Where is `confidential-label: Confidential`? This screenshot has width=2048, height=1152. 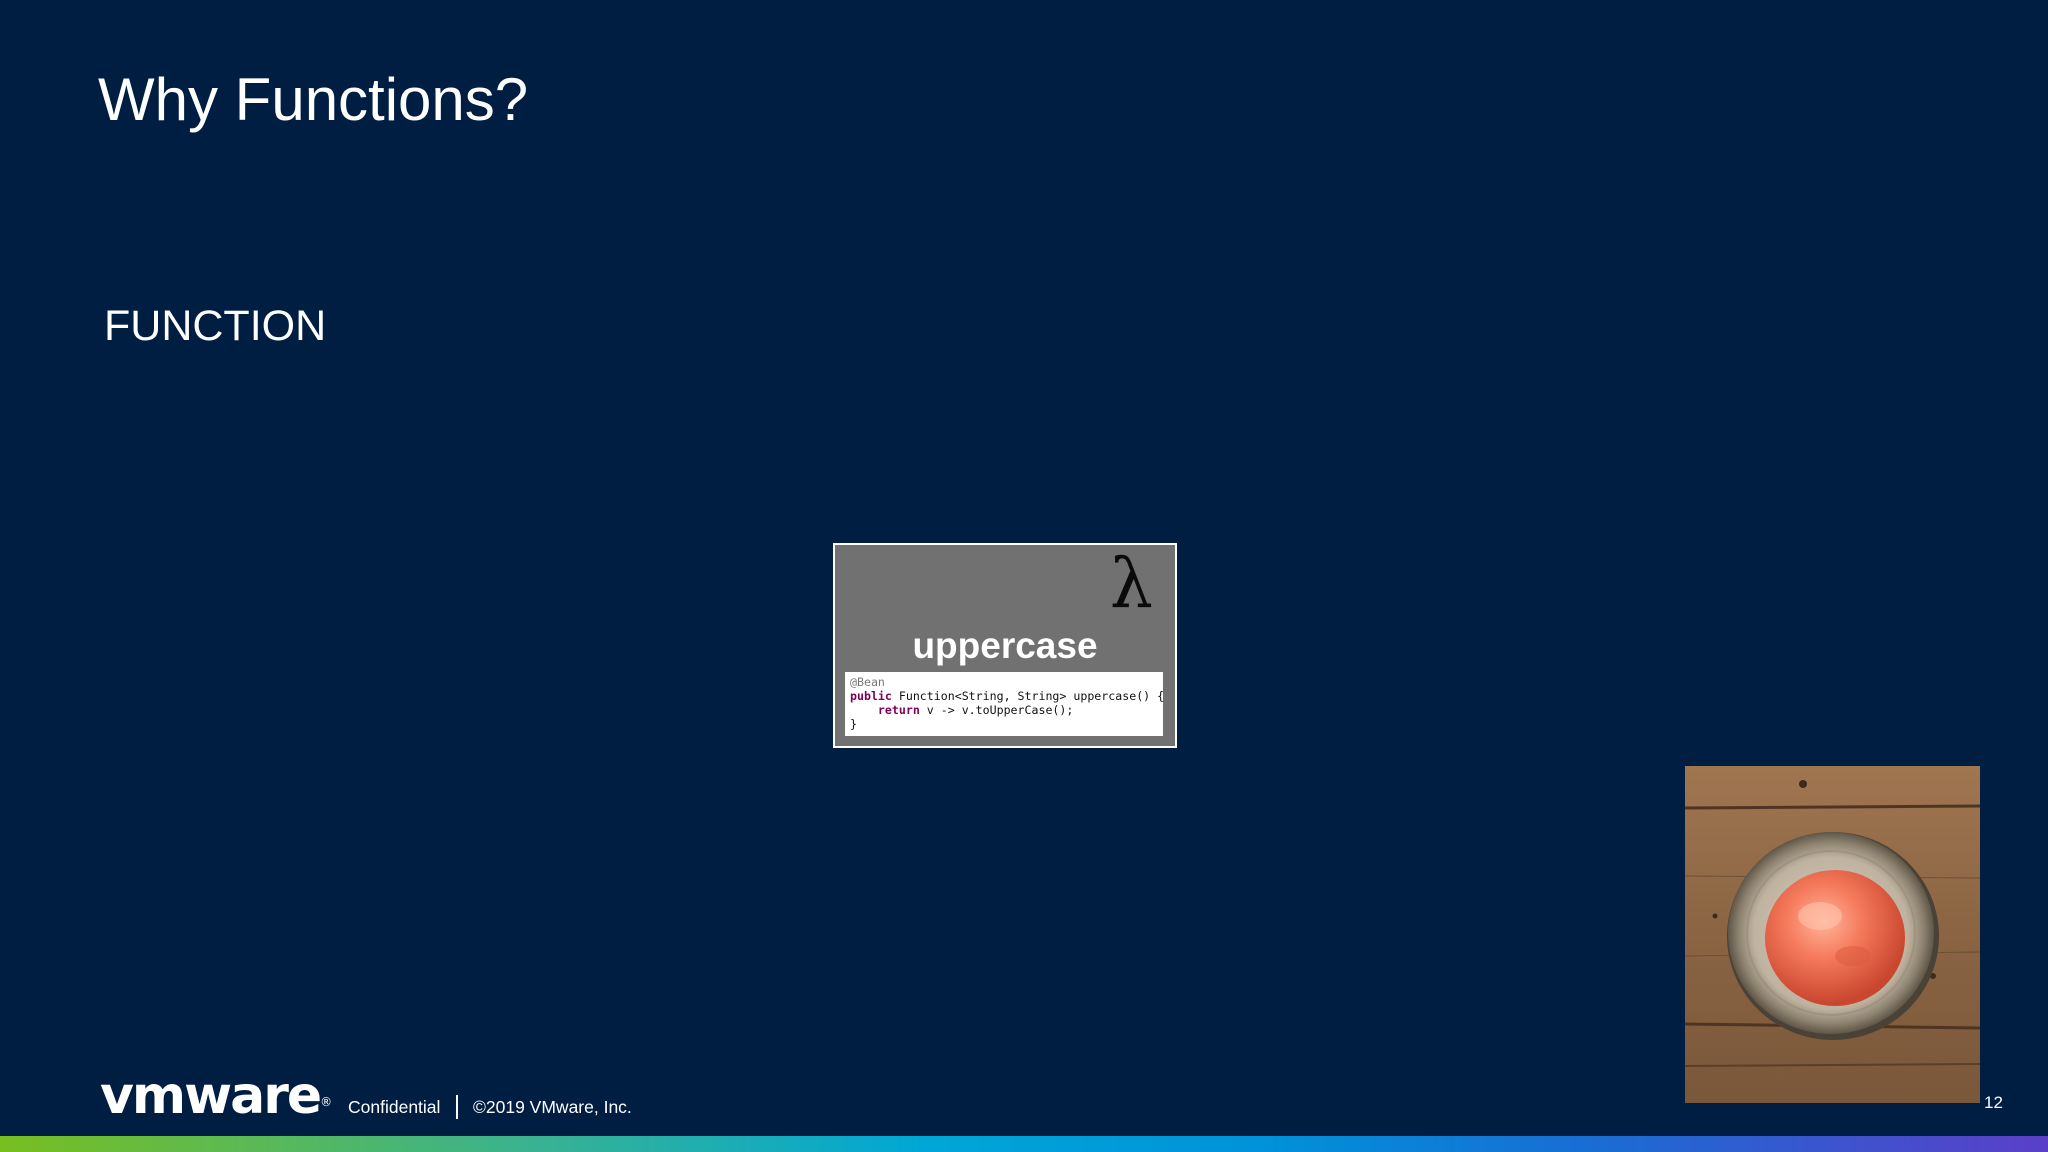 confidential-label: Confidential is located at coordinates (394, 1107).